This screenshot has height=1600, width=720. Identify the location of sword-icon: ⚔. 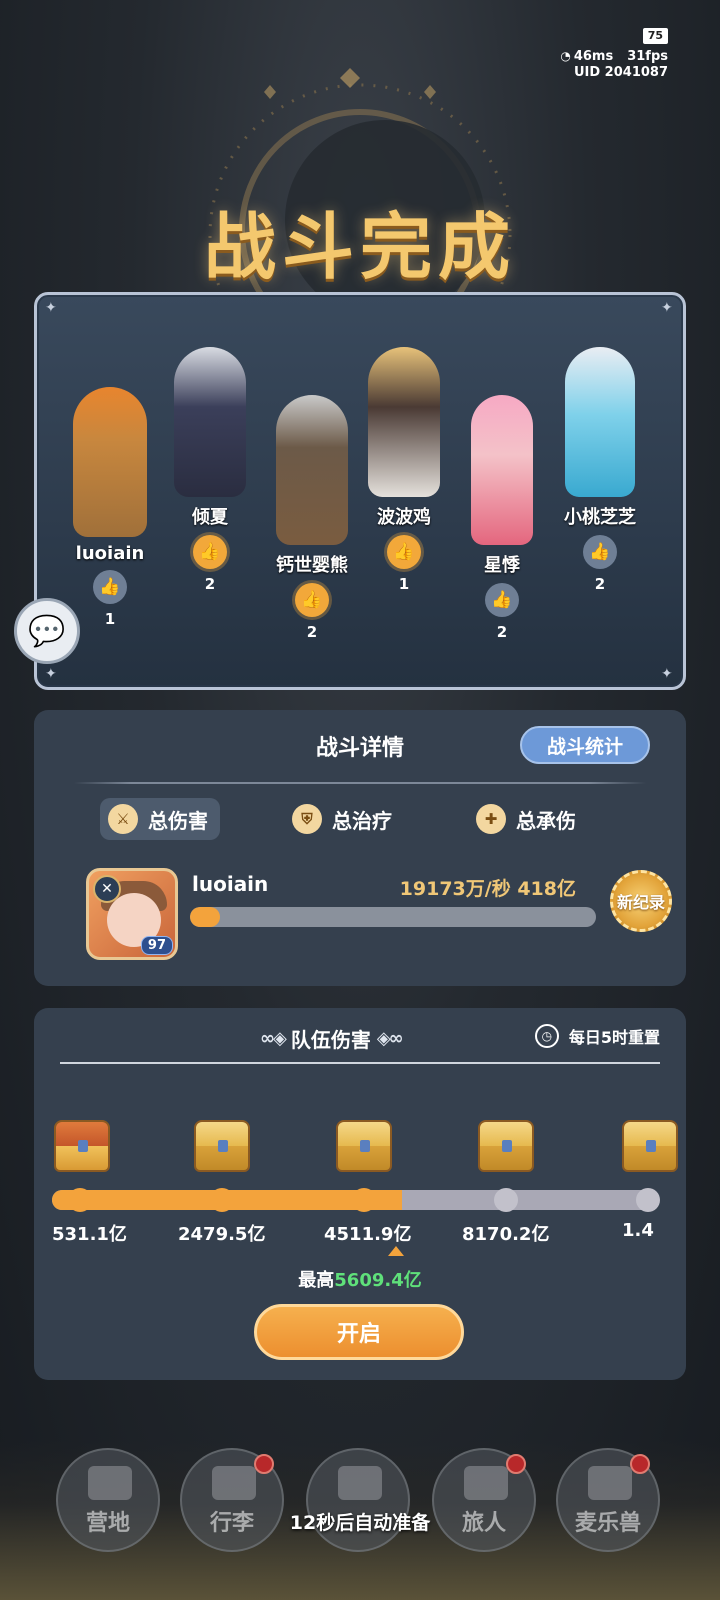
(123, 819).